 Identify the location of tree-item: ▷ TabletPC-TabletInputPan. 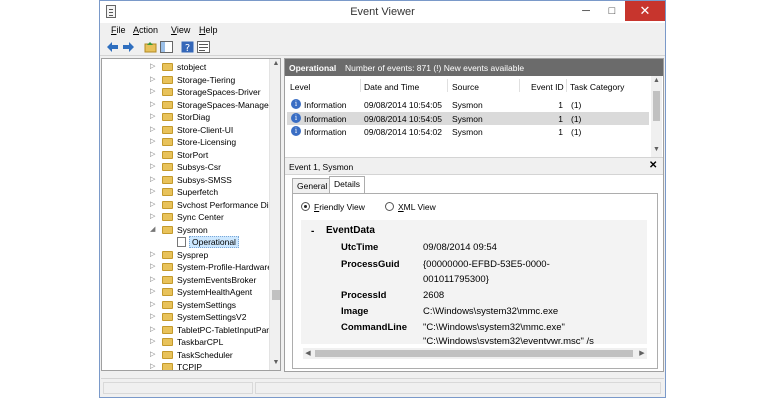
(186, 330).